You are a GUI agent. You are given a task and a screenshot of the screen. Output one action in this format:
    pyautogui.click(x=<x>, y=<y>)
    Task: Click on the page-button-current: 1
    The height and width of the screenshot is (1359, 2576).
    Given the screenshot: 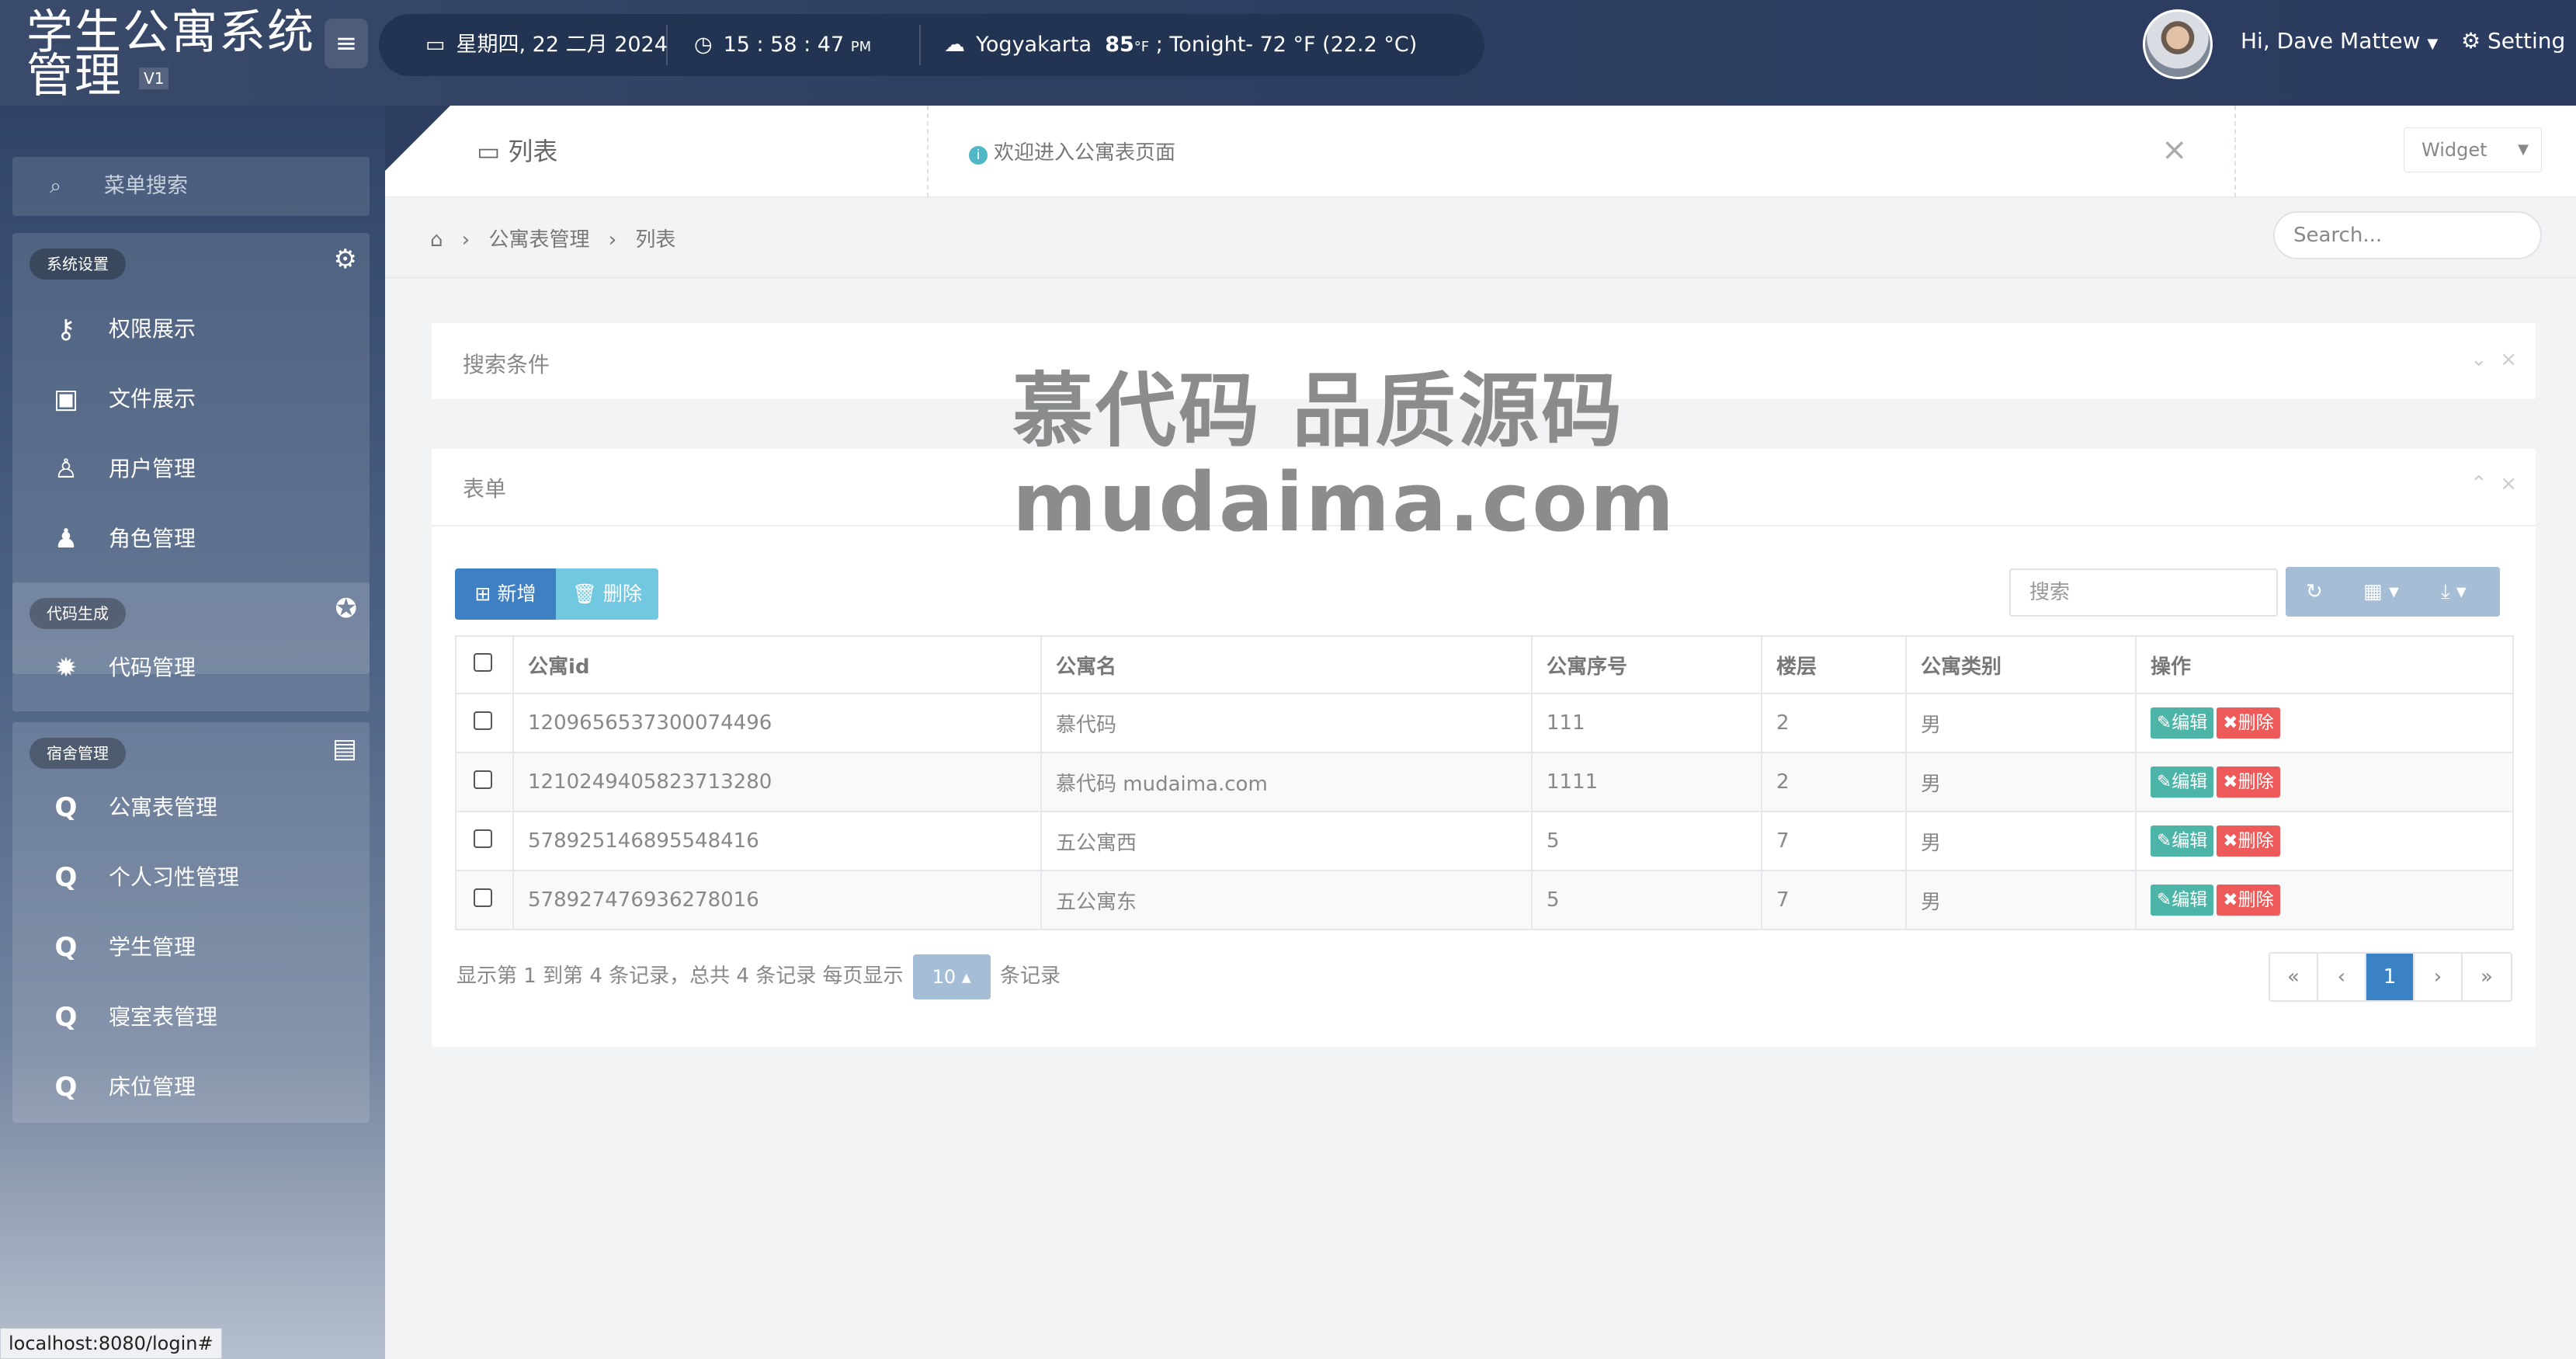 What is the action you would take?
    pyautogui.click(x=2390, y=977)
    